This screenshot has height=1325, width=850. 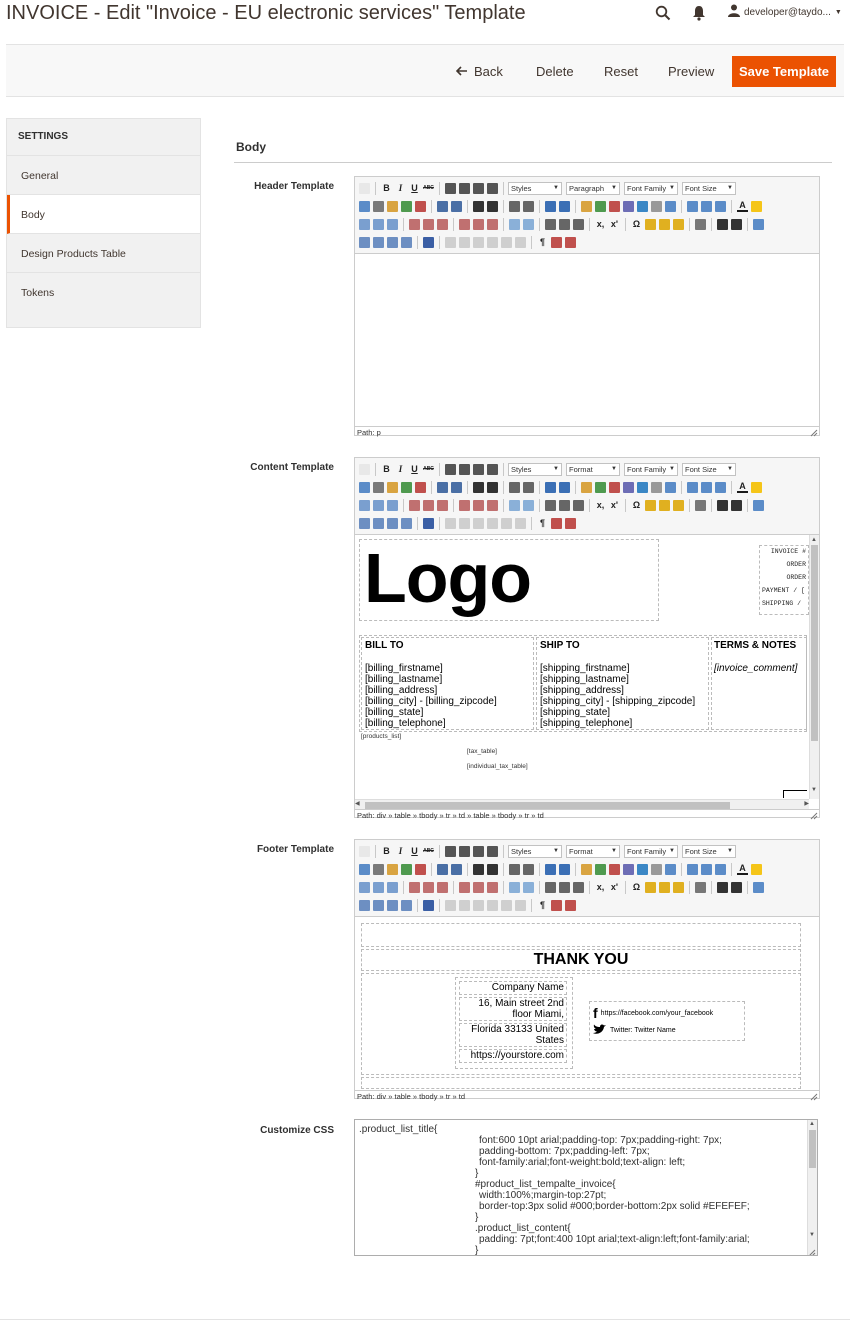 What do you see at coordinates (785, 12) in the screenshot?
I see `user-menu: developer@taydo... ▼` at bounding box center [785, 12].